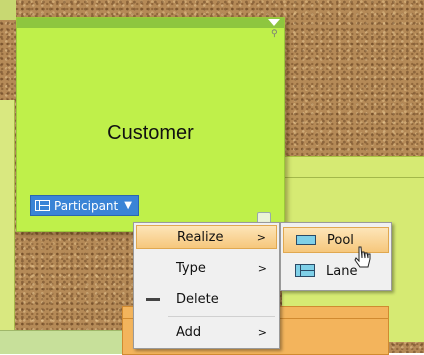 This screenshot has height=355, width=424. I want to click on participant-icon, so click(42, 205).